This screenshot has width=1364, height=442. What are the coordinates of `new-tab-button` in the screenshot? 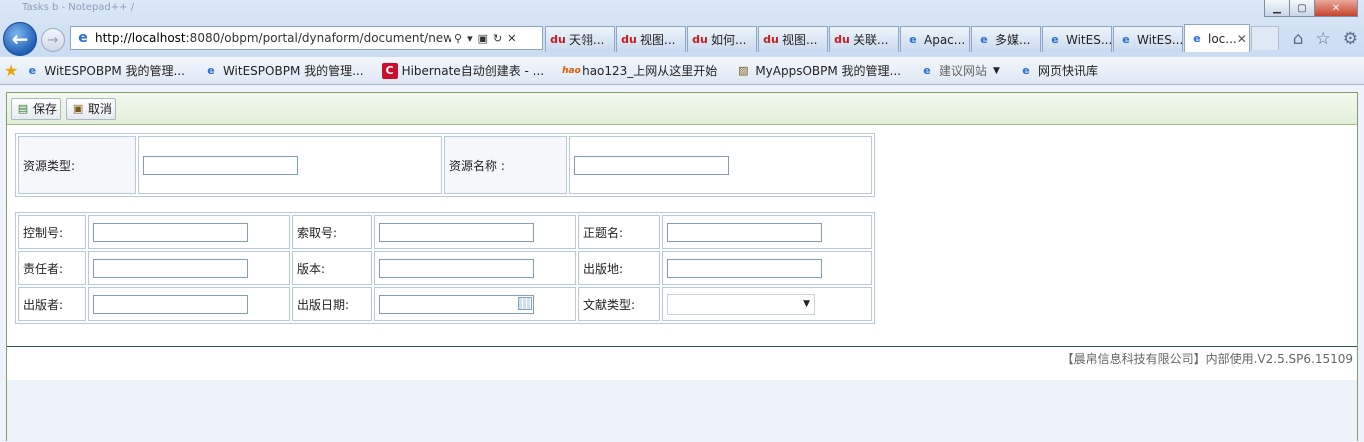 It's located at (1265, 38).